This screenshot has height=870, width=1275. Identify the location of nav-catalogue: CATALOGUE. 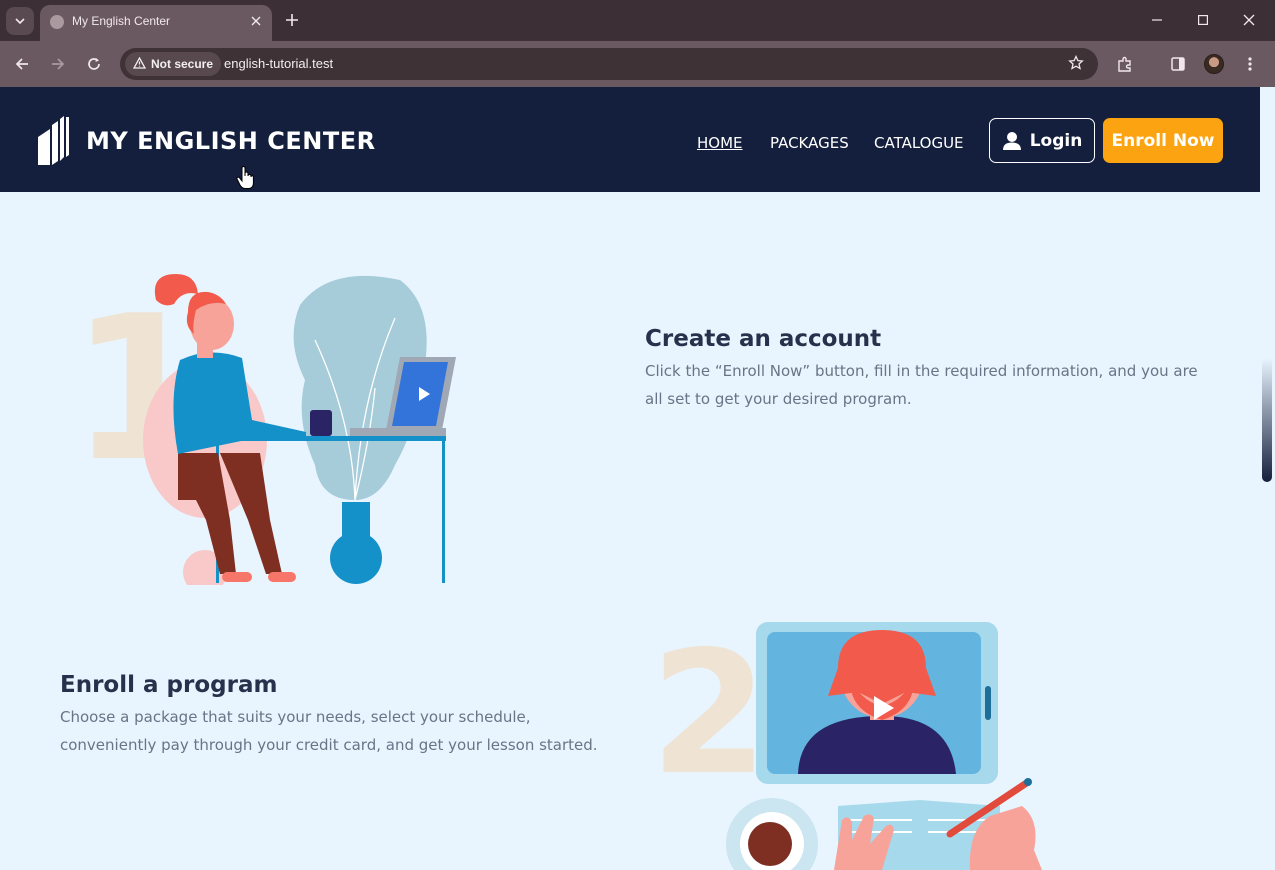
(919, 143).